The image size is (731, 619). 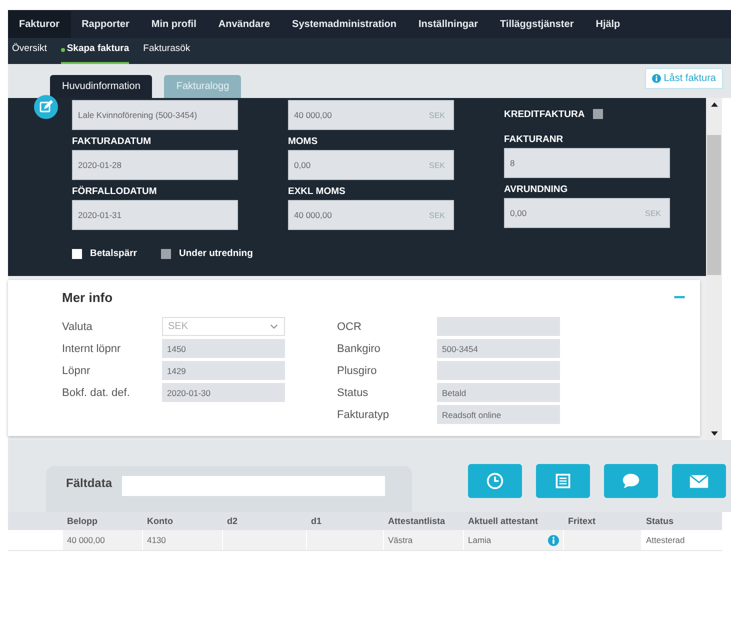 I want to click on field-label: Internt löpnr, so click(x=92, y=348).